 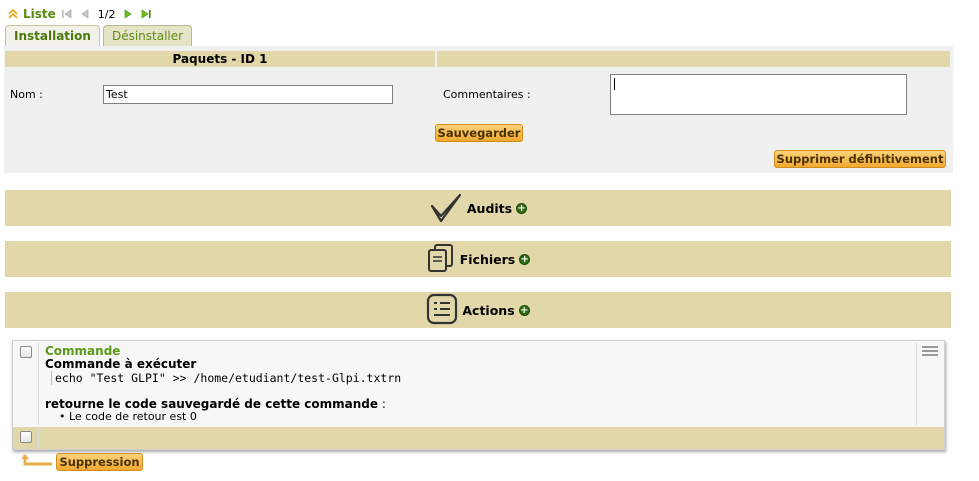 I want to click on return-code-value: Le code de retour est 0, so click(x=133, y=416).